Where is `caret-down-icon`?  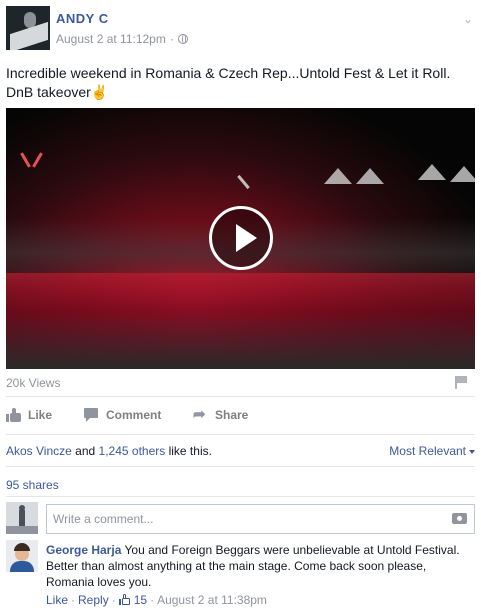
caret-down-icon is located at coordinates (472, 451).